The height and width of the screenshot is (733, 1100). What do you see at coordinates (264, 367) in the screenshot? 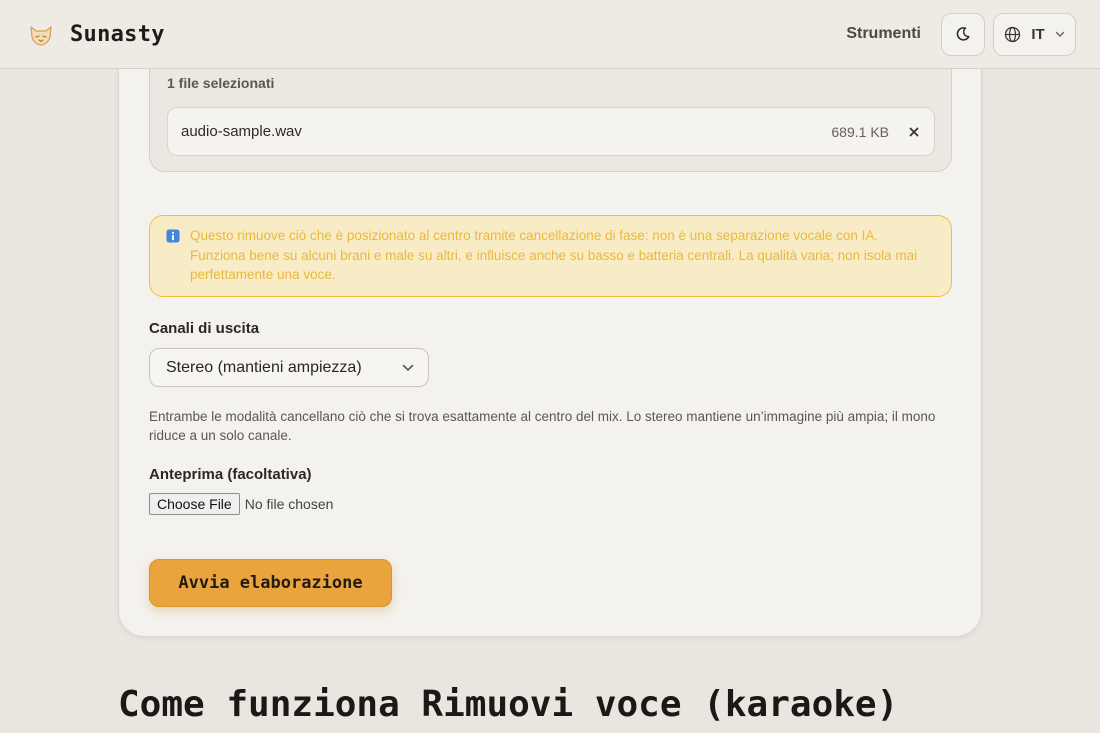
I see `output-channels-value: Stereo (mantieni ampiezza)` at bounding box center [264, 367].